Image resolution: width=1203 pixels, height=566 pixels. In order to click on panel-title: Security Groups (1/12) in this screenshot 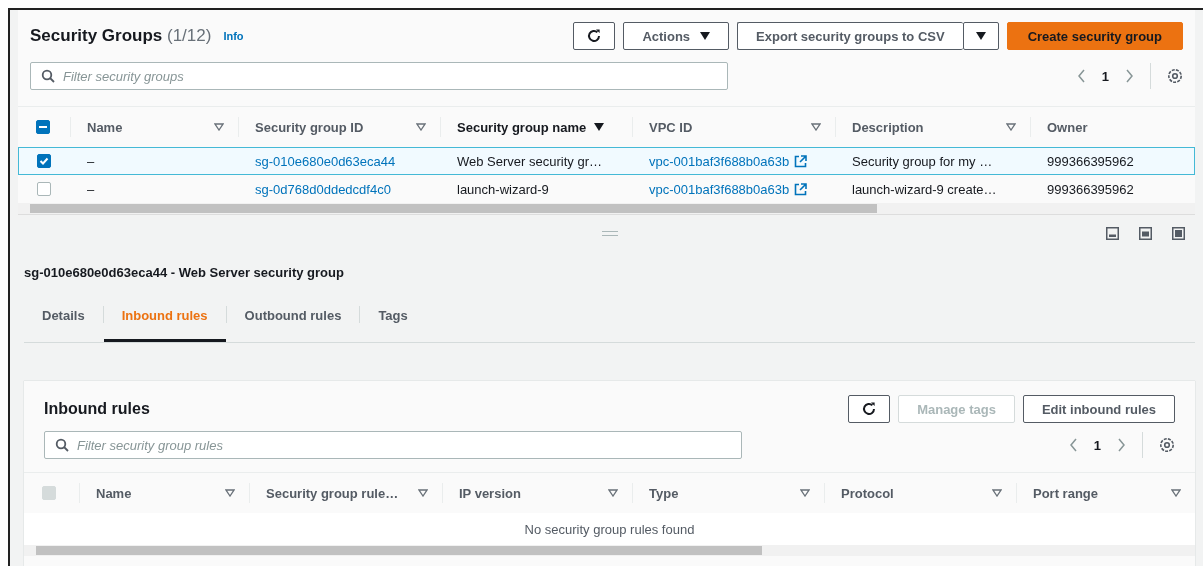, I will do `click(121, 36)`.